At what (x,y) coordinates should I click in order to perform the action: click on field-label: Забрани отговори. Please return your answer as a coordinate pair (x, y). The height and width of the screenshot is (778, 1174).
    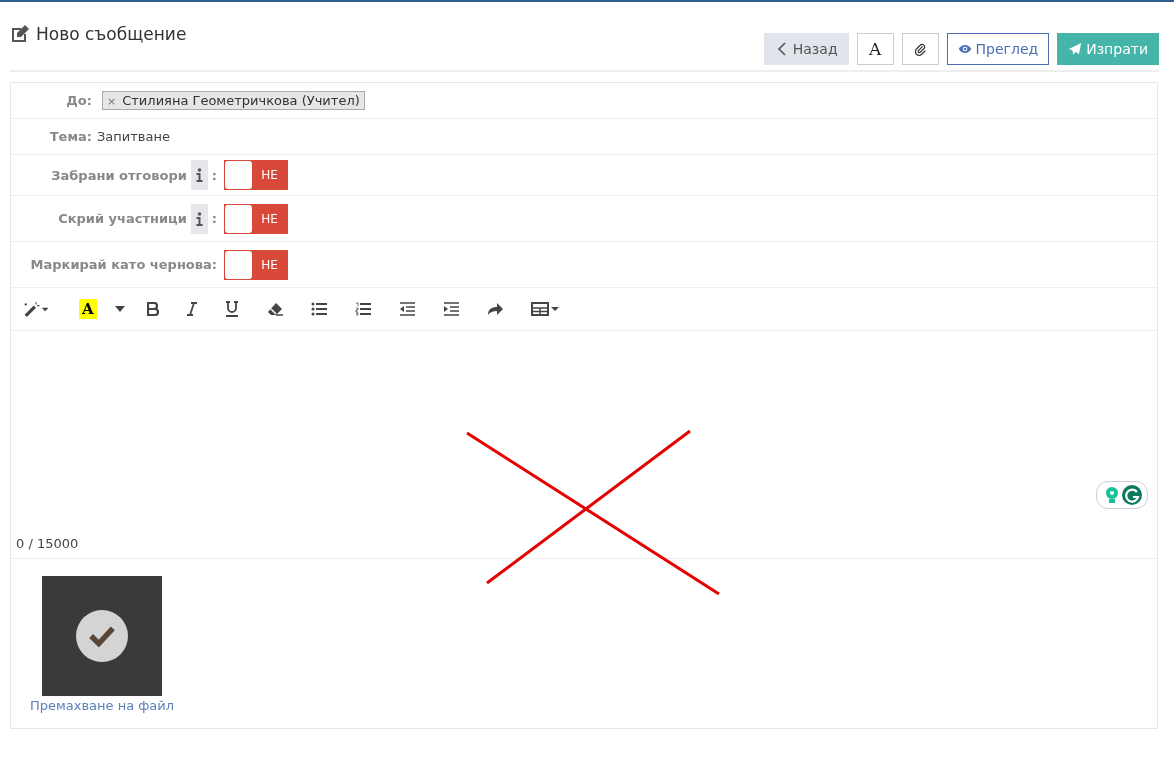
    Looking at the image, I should click on (119, 175).